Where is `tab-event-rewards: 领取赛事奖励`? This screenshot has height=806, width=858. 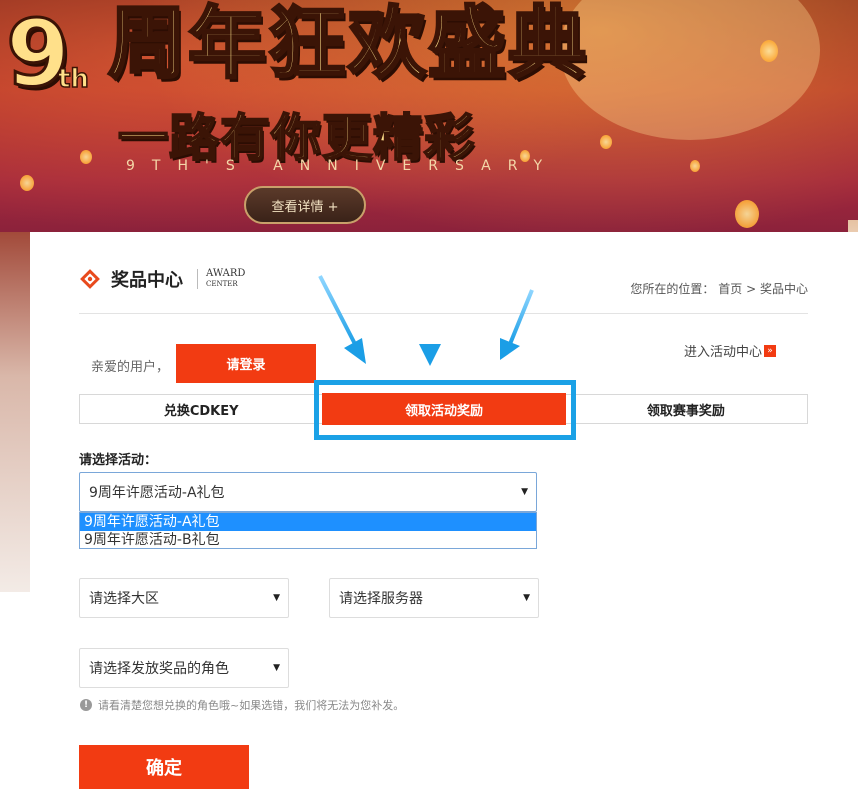 tab-event-rewards: 领取赛事奖励 is located at coordinates (686, 409).